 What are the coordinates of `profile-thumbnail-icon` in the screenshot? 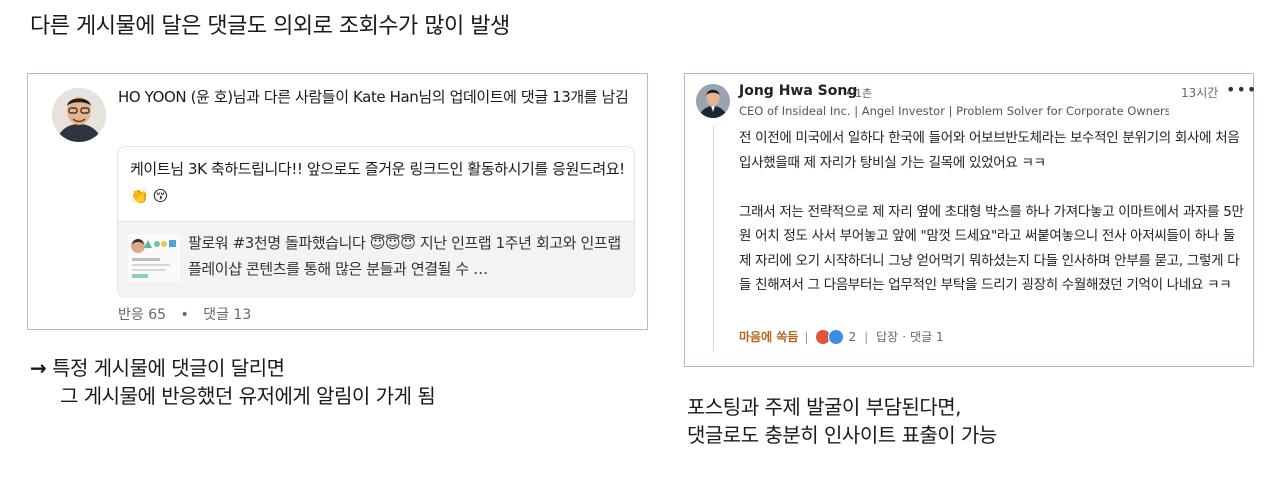 It's located at (154, 258).